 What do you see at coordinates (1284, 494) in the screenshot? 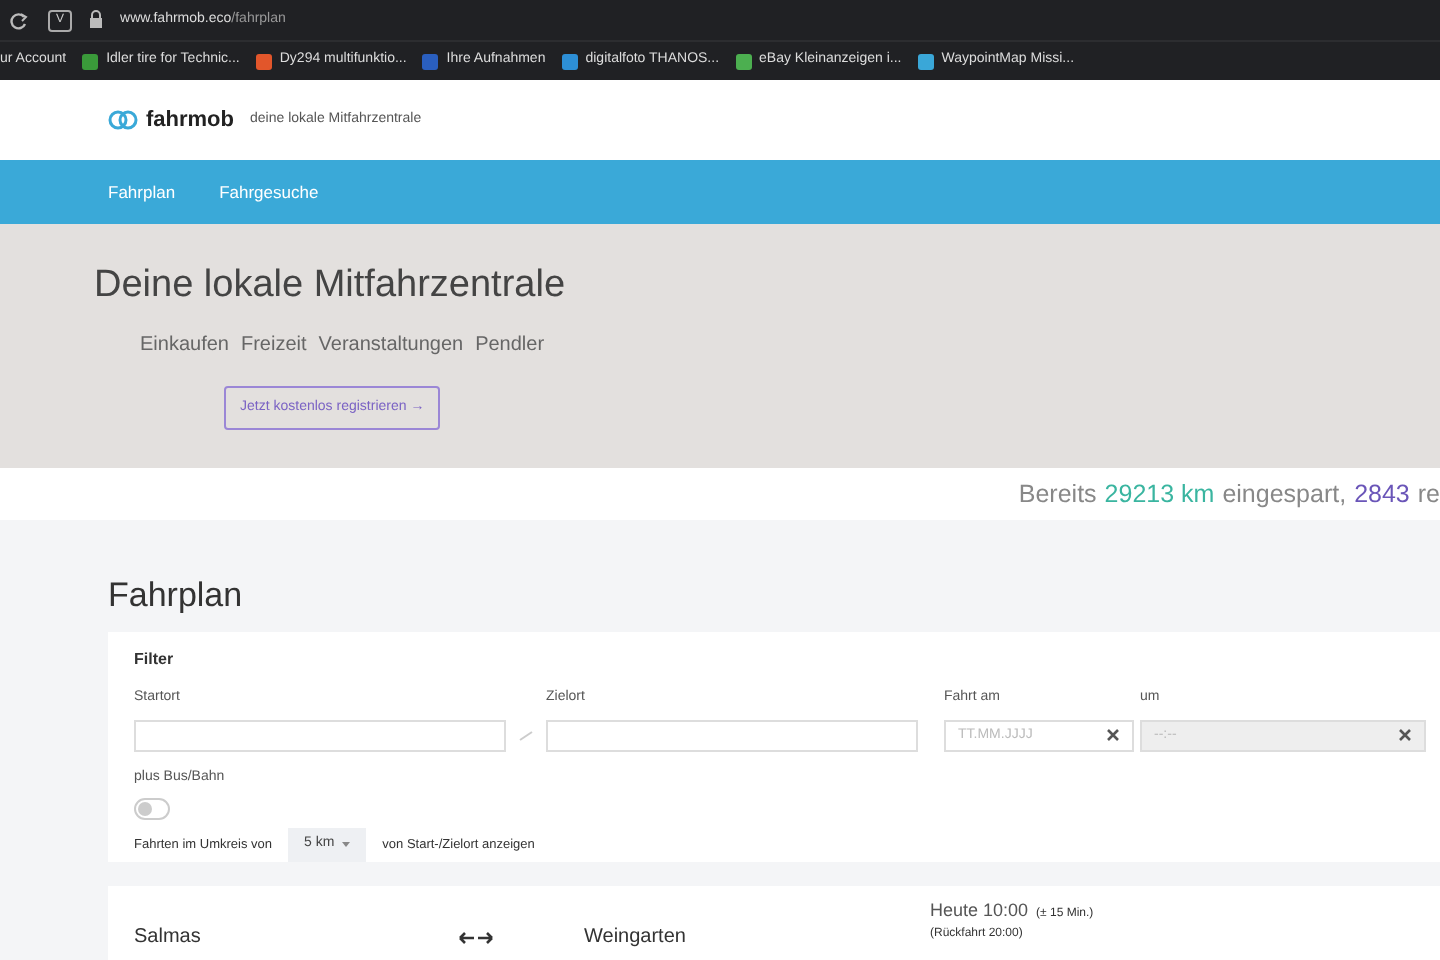
I see `stats-text: eingespart,` at bounding box center [1284, 494].